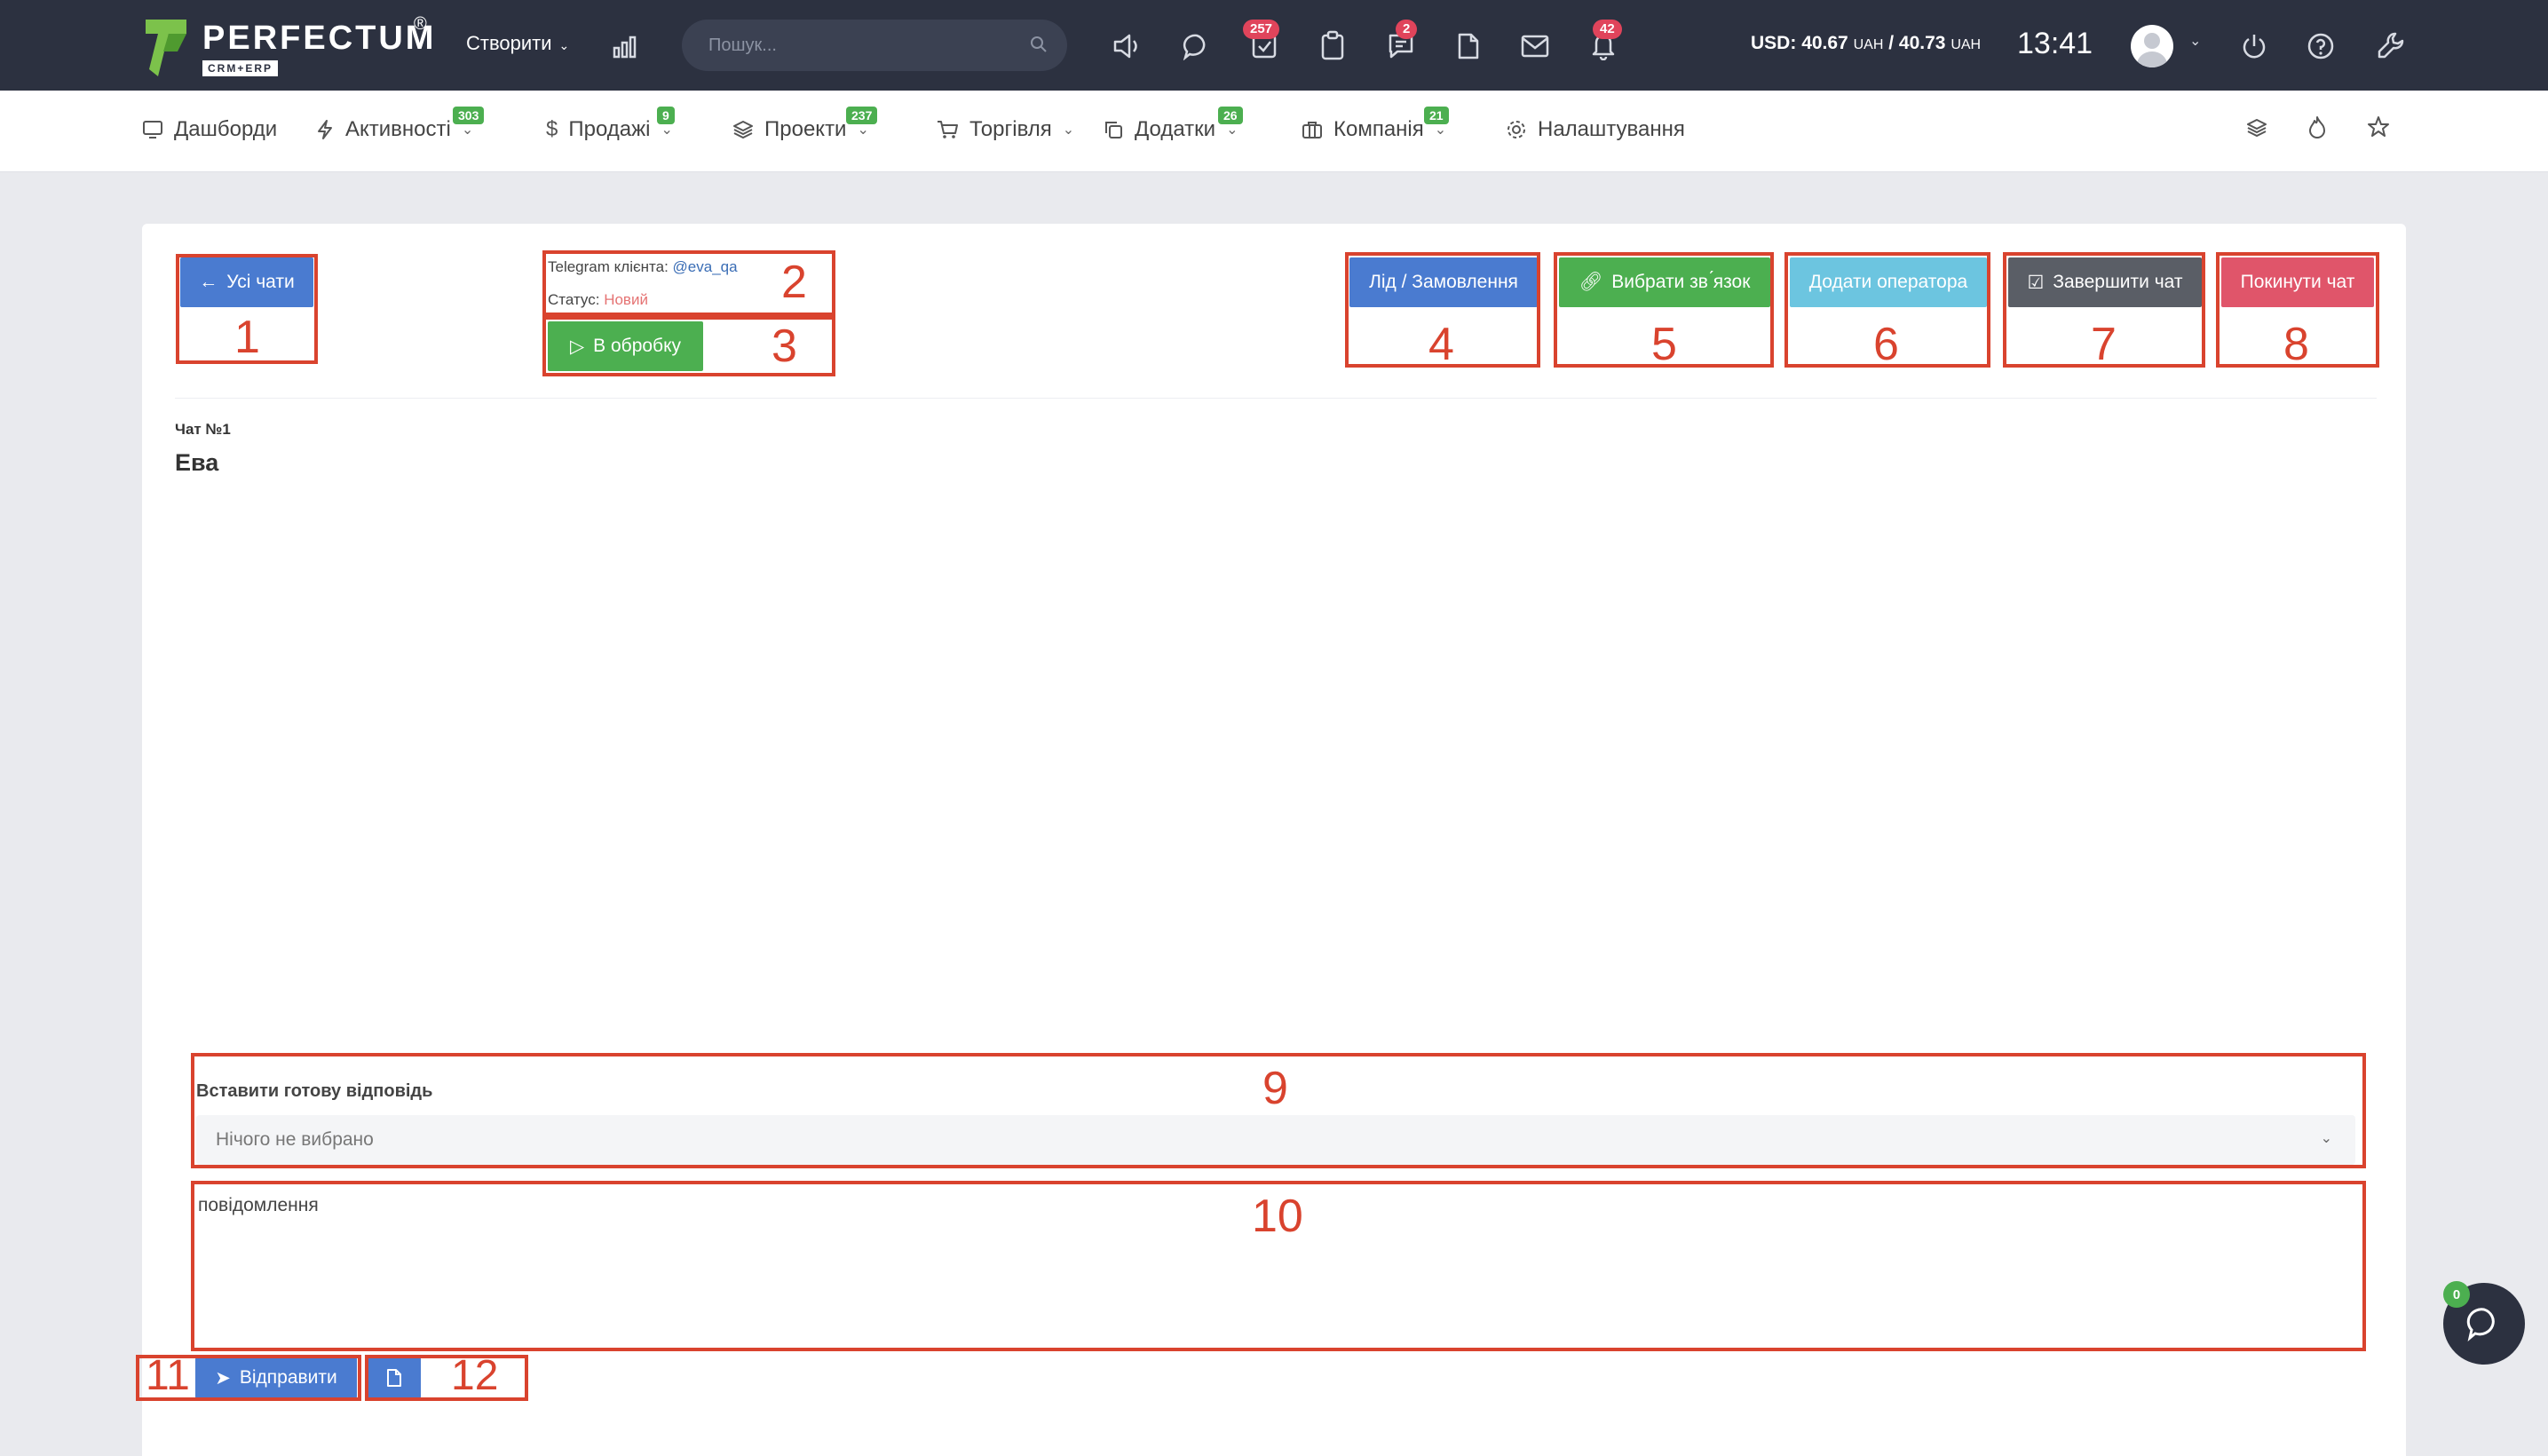  What do you see at coordinates (1332, 45) in the screenshot?
I see `clipboard-icon` at bounding box center [1332, 45].